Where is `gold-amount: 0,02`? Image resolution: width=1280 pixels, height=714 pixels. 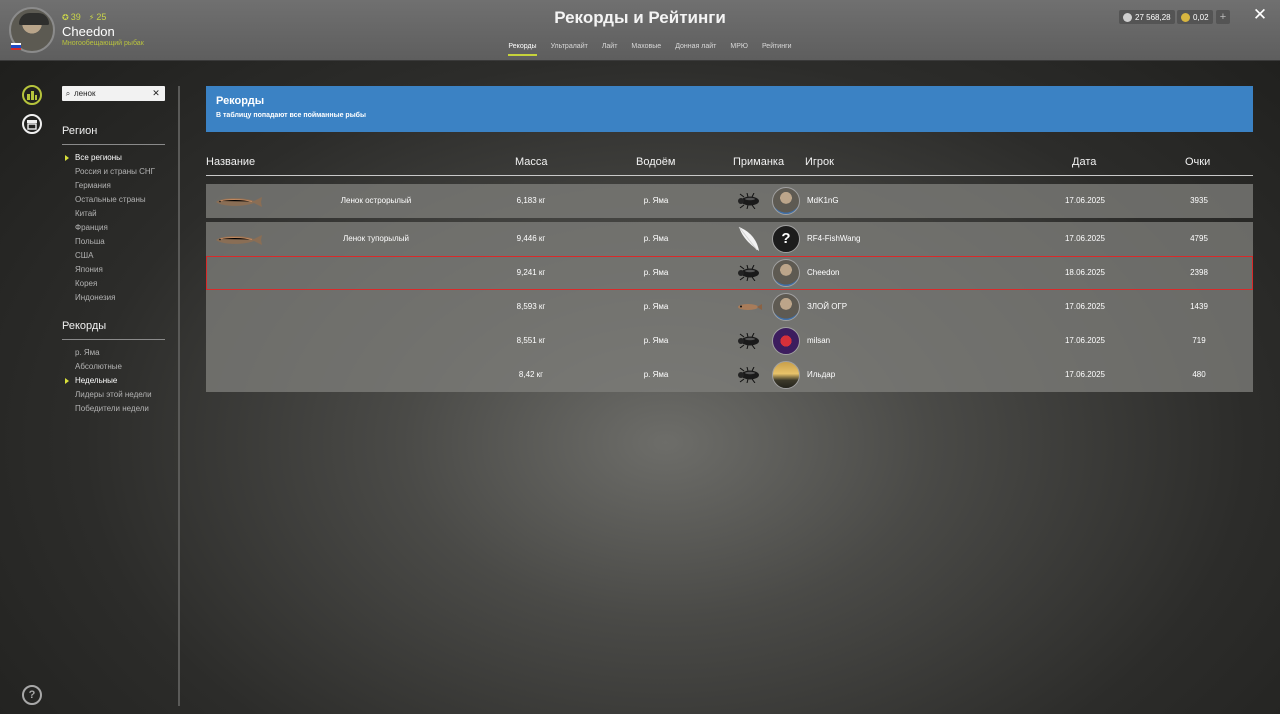
gold-amount: 0,02 is located at coordinates (1201, 17).